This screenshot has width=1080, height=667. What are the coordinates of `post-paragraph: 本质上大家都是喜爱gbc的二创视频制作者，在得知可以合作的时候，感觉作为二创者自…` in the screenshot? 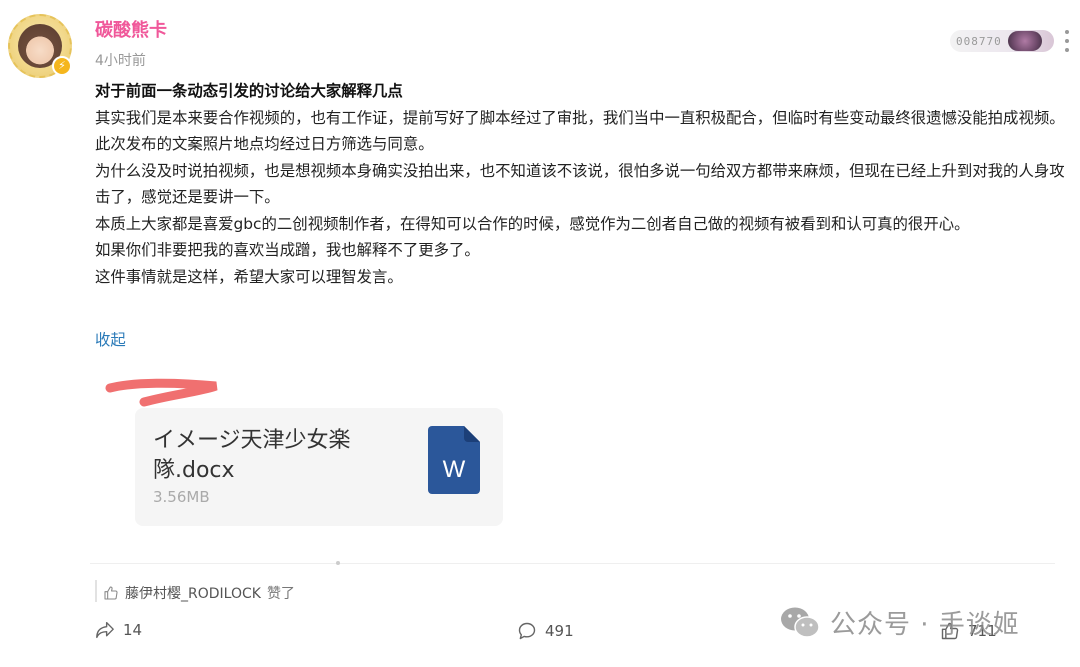 It's located at (532, 223).